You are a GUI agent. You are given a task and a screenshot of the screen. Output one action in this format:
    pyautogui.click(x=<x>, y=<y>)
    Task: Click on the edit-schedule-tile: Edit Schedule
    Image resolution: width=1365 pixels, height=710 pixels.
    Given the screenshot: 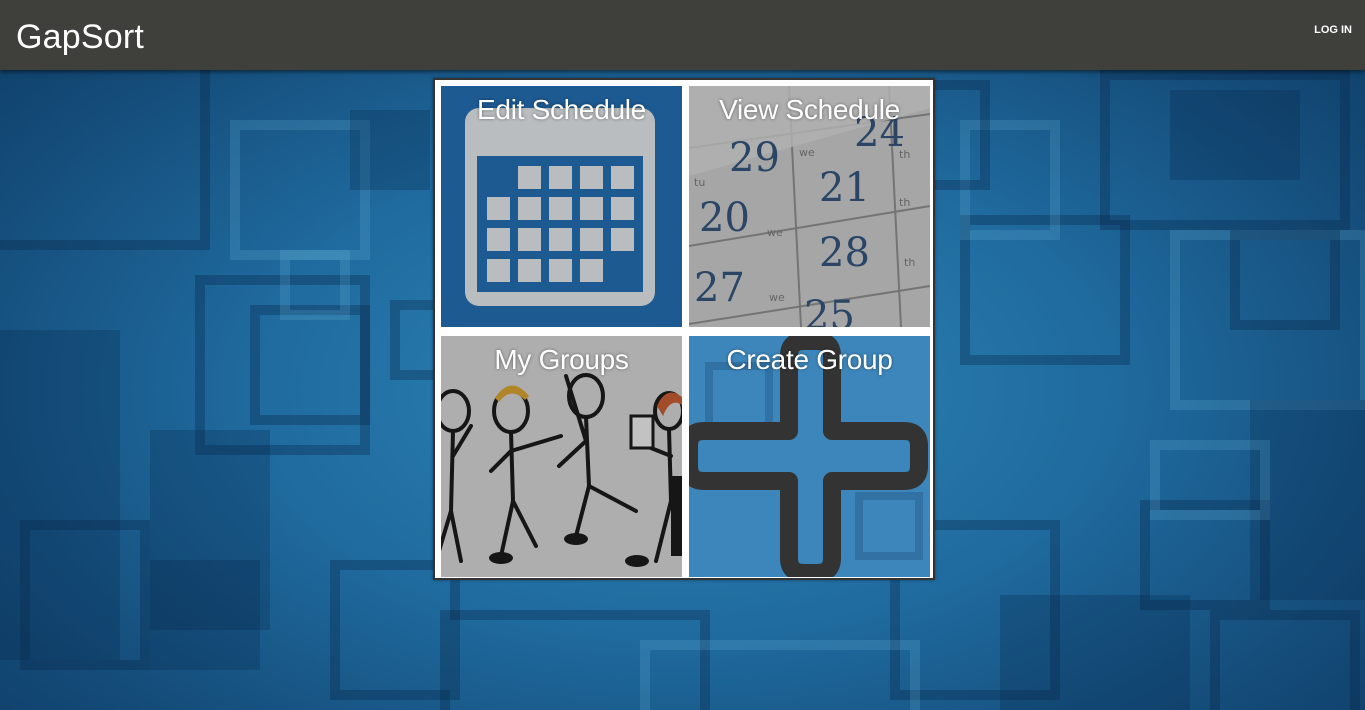 What is the action you would take?
    pyautogui.click(x=561, y=206)
    